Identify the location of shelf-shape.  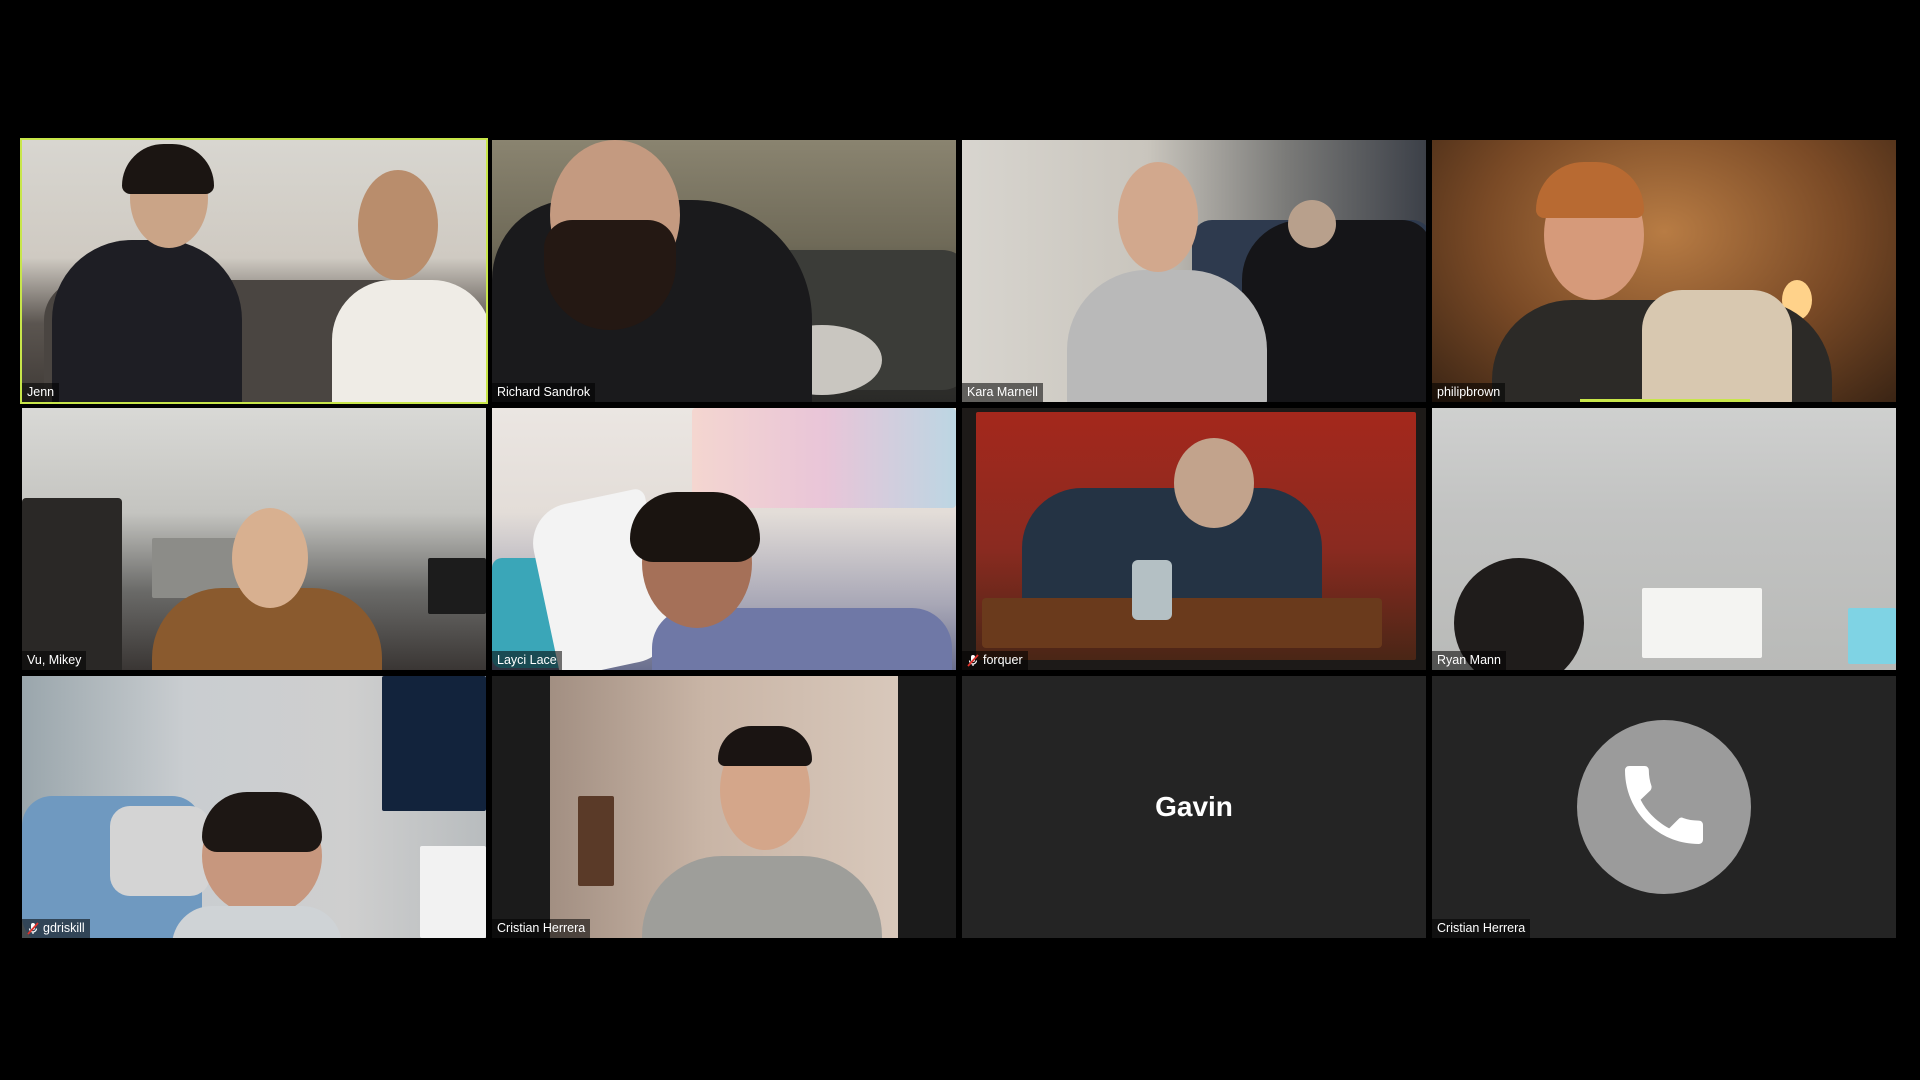
(453, 892).